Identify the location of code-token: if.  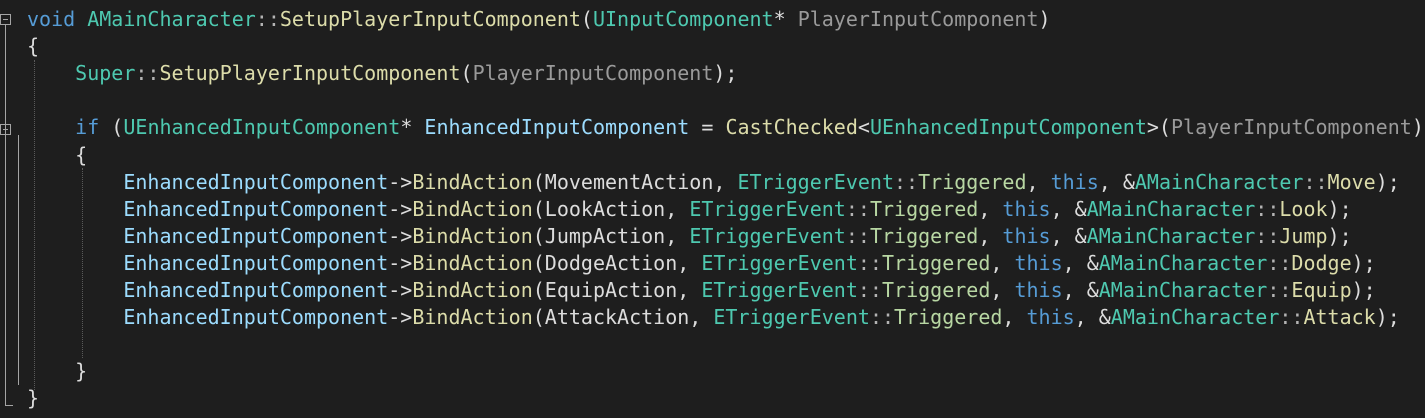
(87, 127).